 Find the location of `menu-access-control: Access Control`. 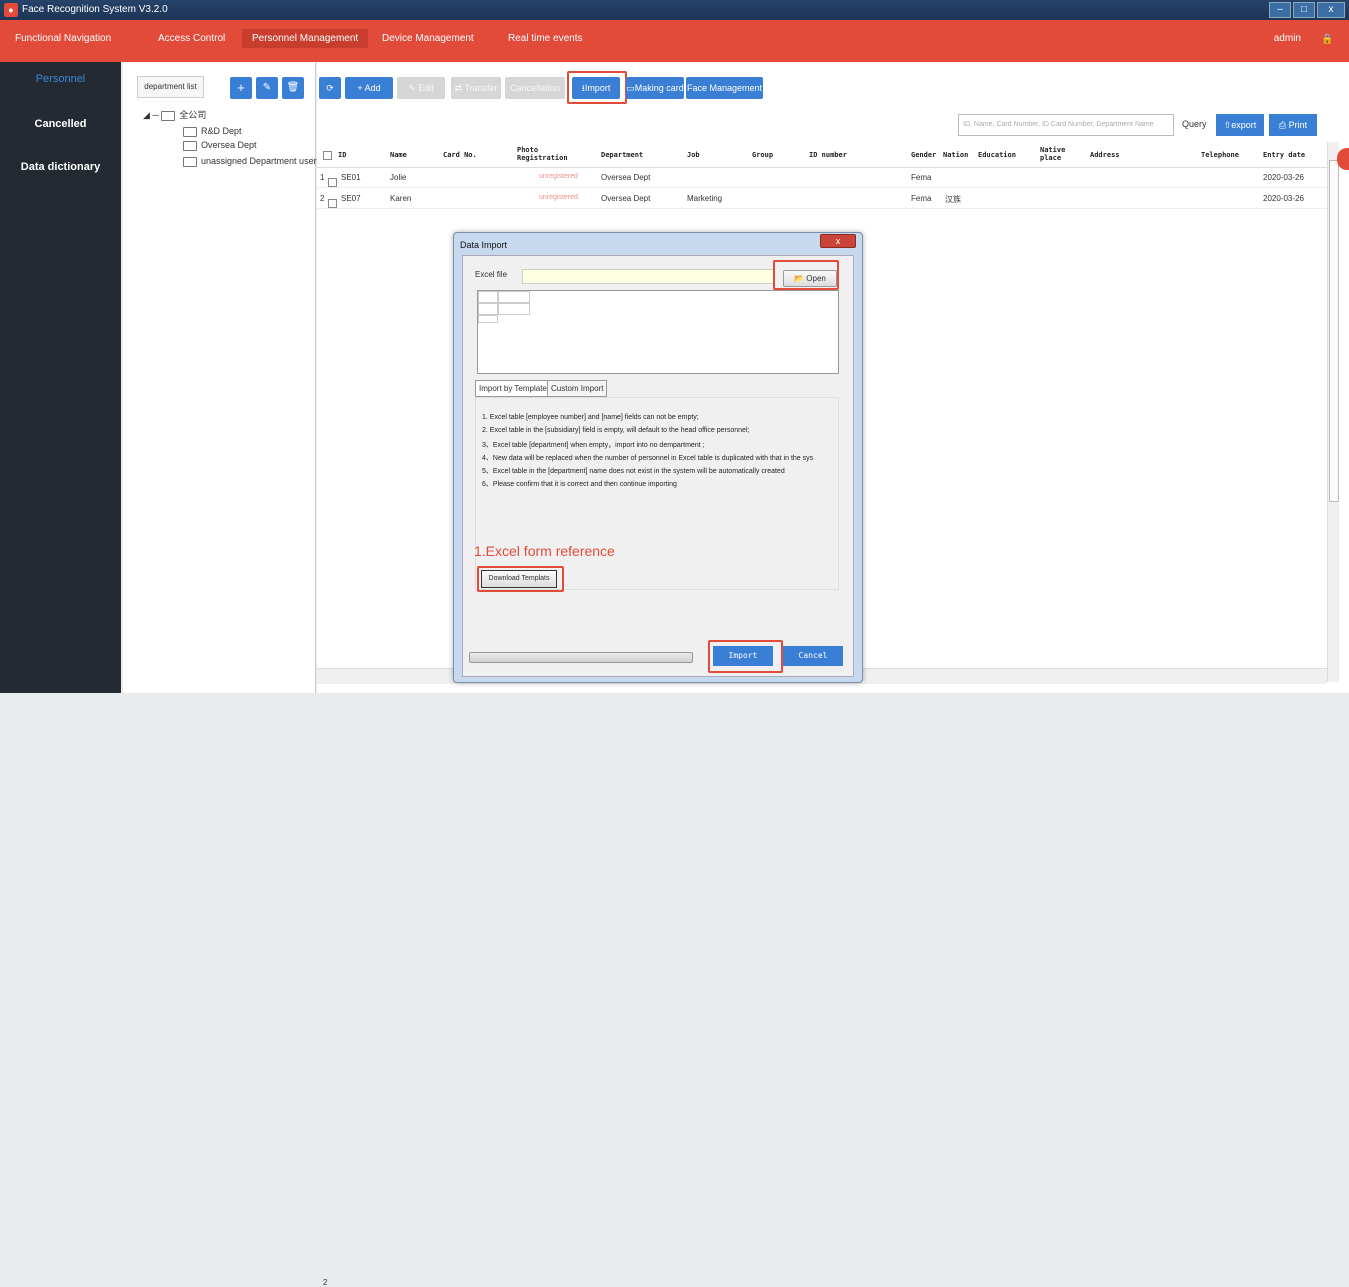

menu-access-control: Access Control is located at coordinates (191, 38).